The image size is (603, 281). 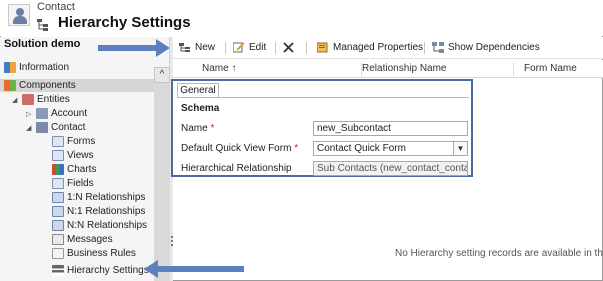 What do you see at coordinates (82, 169) in the screenshot?
I see `sidebar-item-label: Charts` at bounding box center [82, 169].